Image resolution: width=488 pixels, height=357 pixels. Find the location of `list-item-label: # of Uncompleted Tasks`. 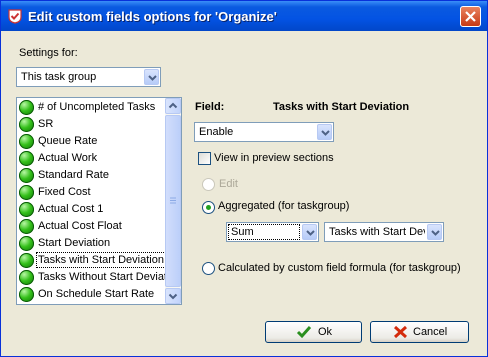

list-item-label: # of Uncompleted Tasks is located at coordinates (97, 107).